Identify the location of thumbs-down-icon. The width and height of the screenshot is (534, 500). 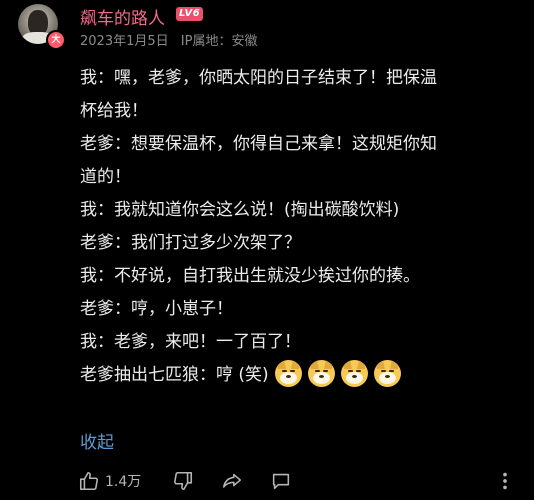
(183, 481).